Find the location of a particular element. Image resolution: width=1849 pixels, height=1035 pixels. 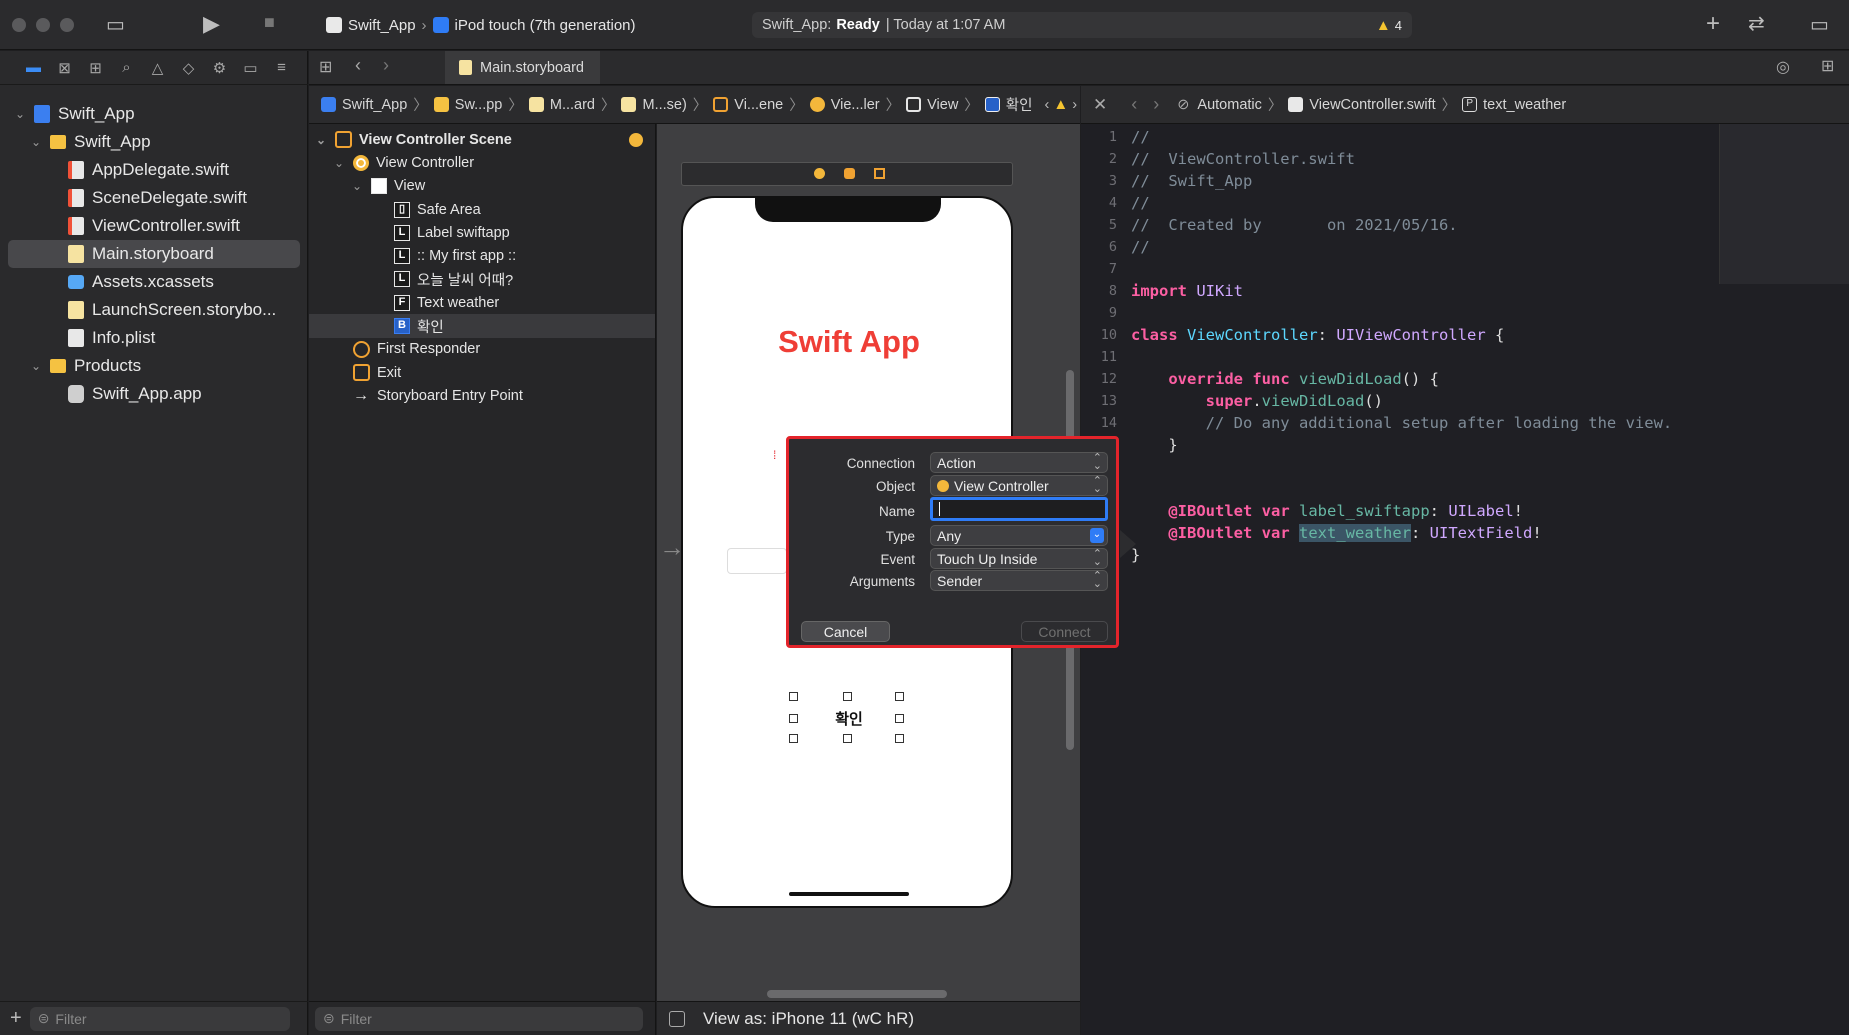

outline-item-selected: B 확인 is located at coordinates (482, 326).